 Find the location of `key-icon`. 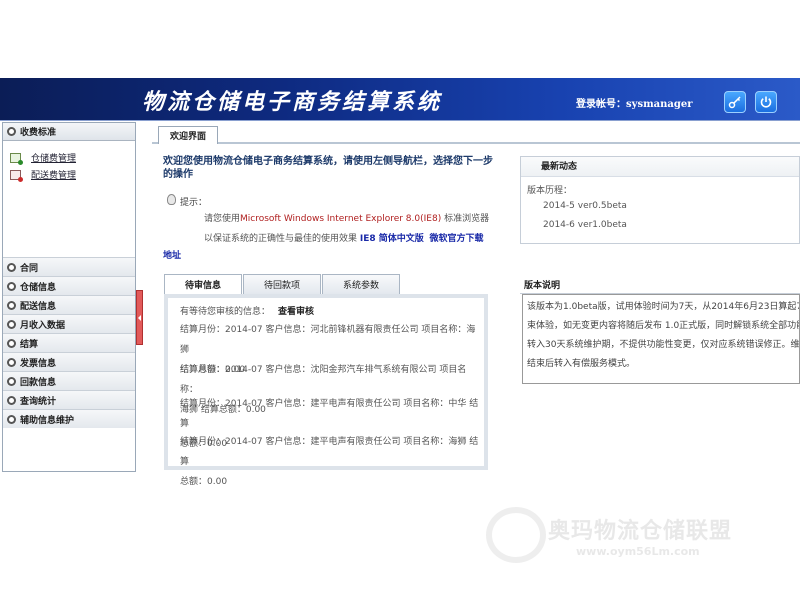

key-icon is located at coordinates (734, 102).